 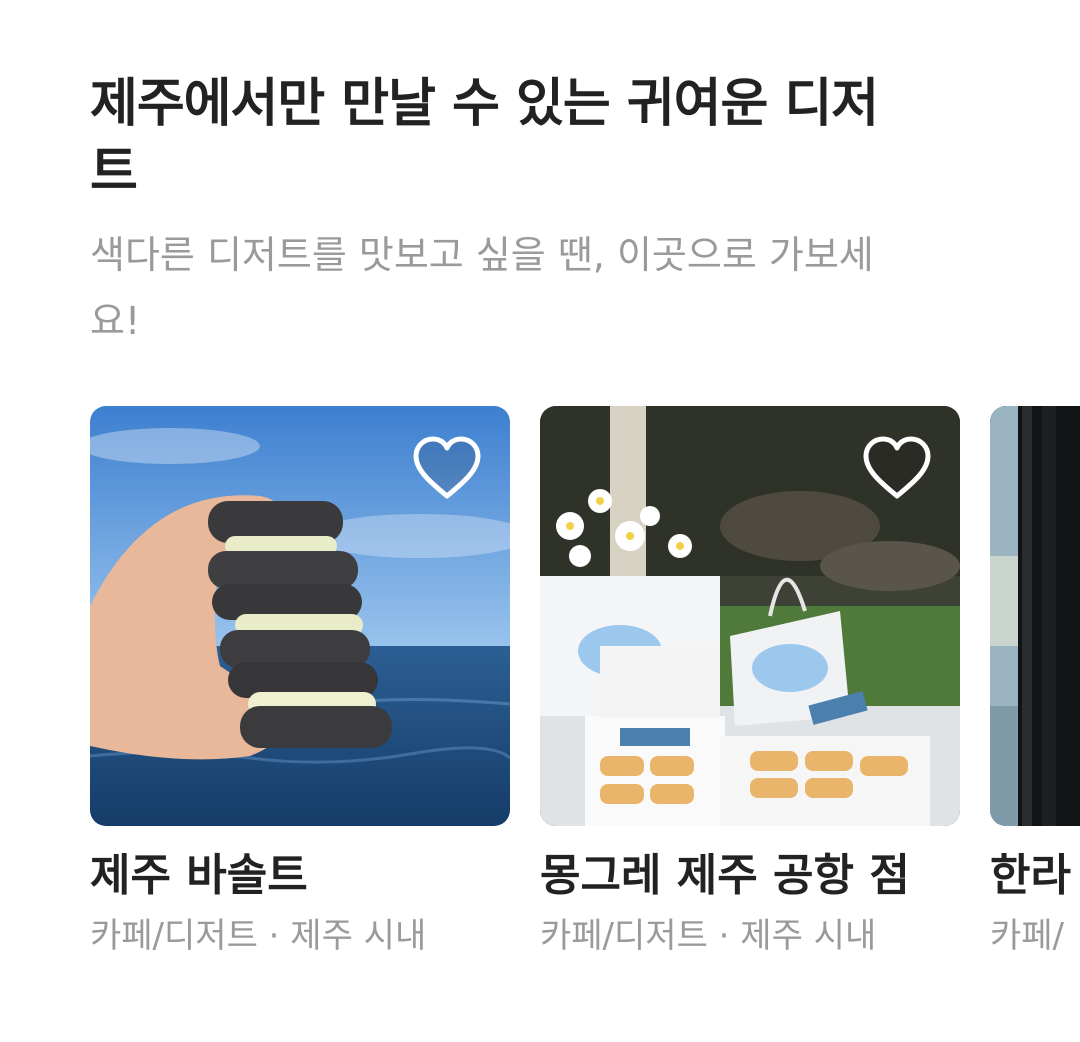 I want to click on section-title: 제주에서만 만날 수 있는 귀여운 디저트, so click(x=484, y=138).